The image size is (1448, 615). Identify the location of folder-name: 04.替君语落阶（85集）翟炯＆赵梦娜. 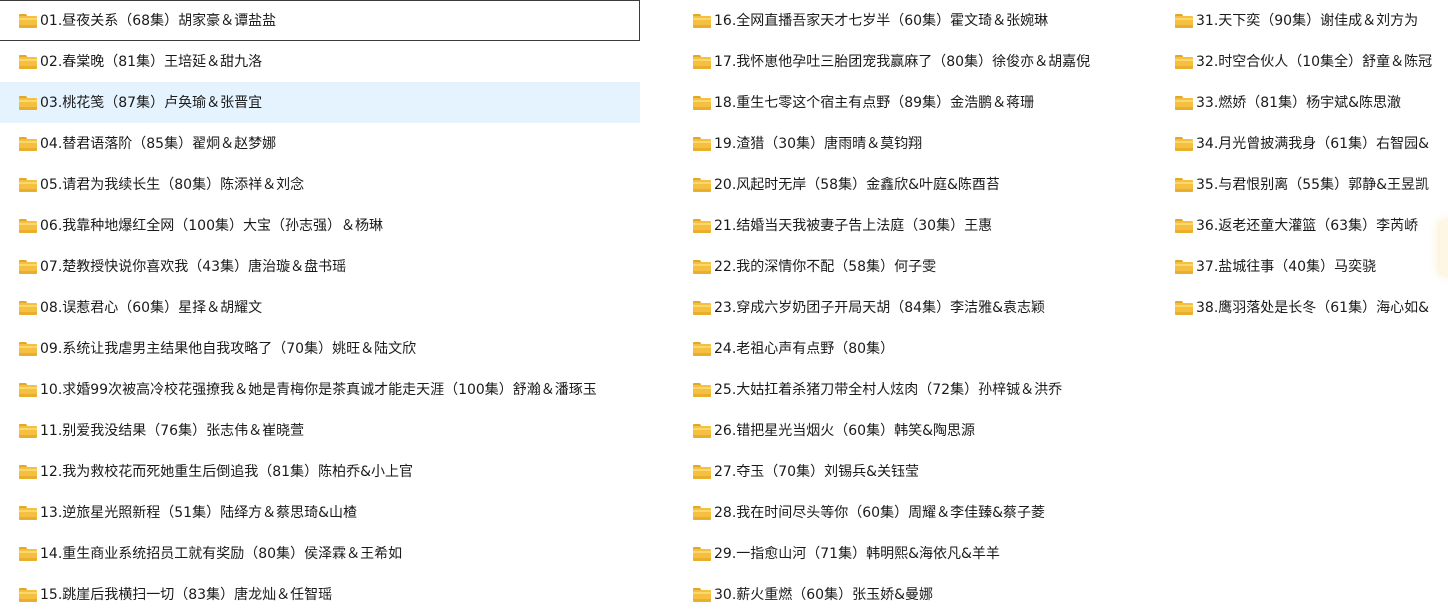
(158, 143).